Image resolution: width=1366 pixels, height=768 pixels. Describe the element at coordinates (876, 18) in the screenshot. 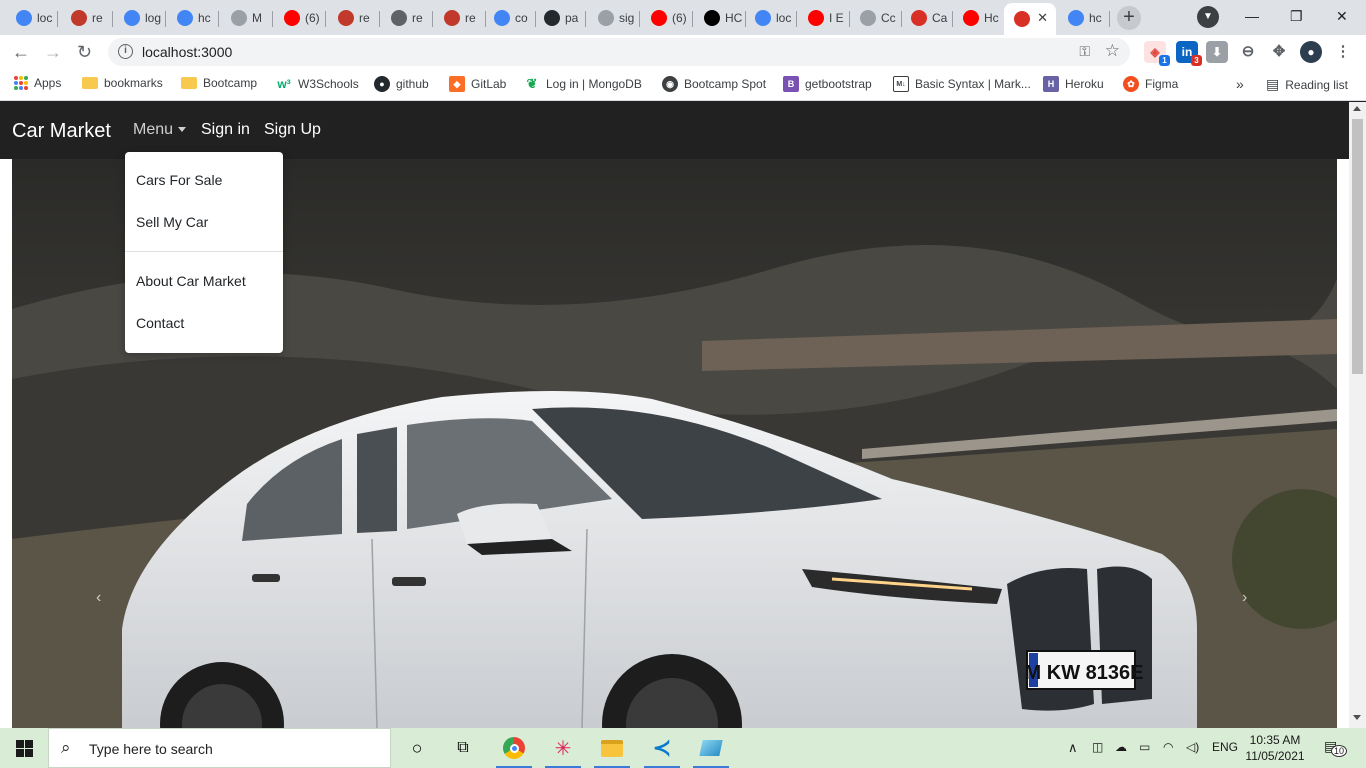

I see `browser-tab: Cc` at that location.